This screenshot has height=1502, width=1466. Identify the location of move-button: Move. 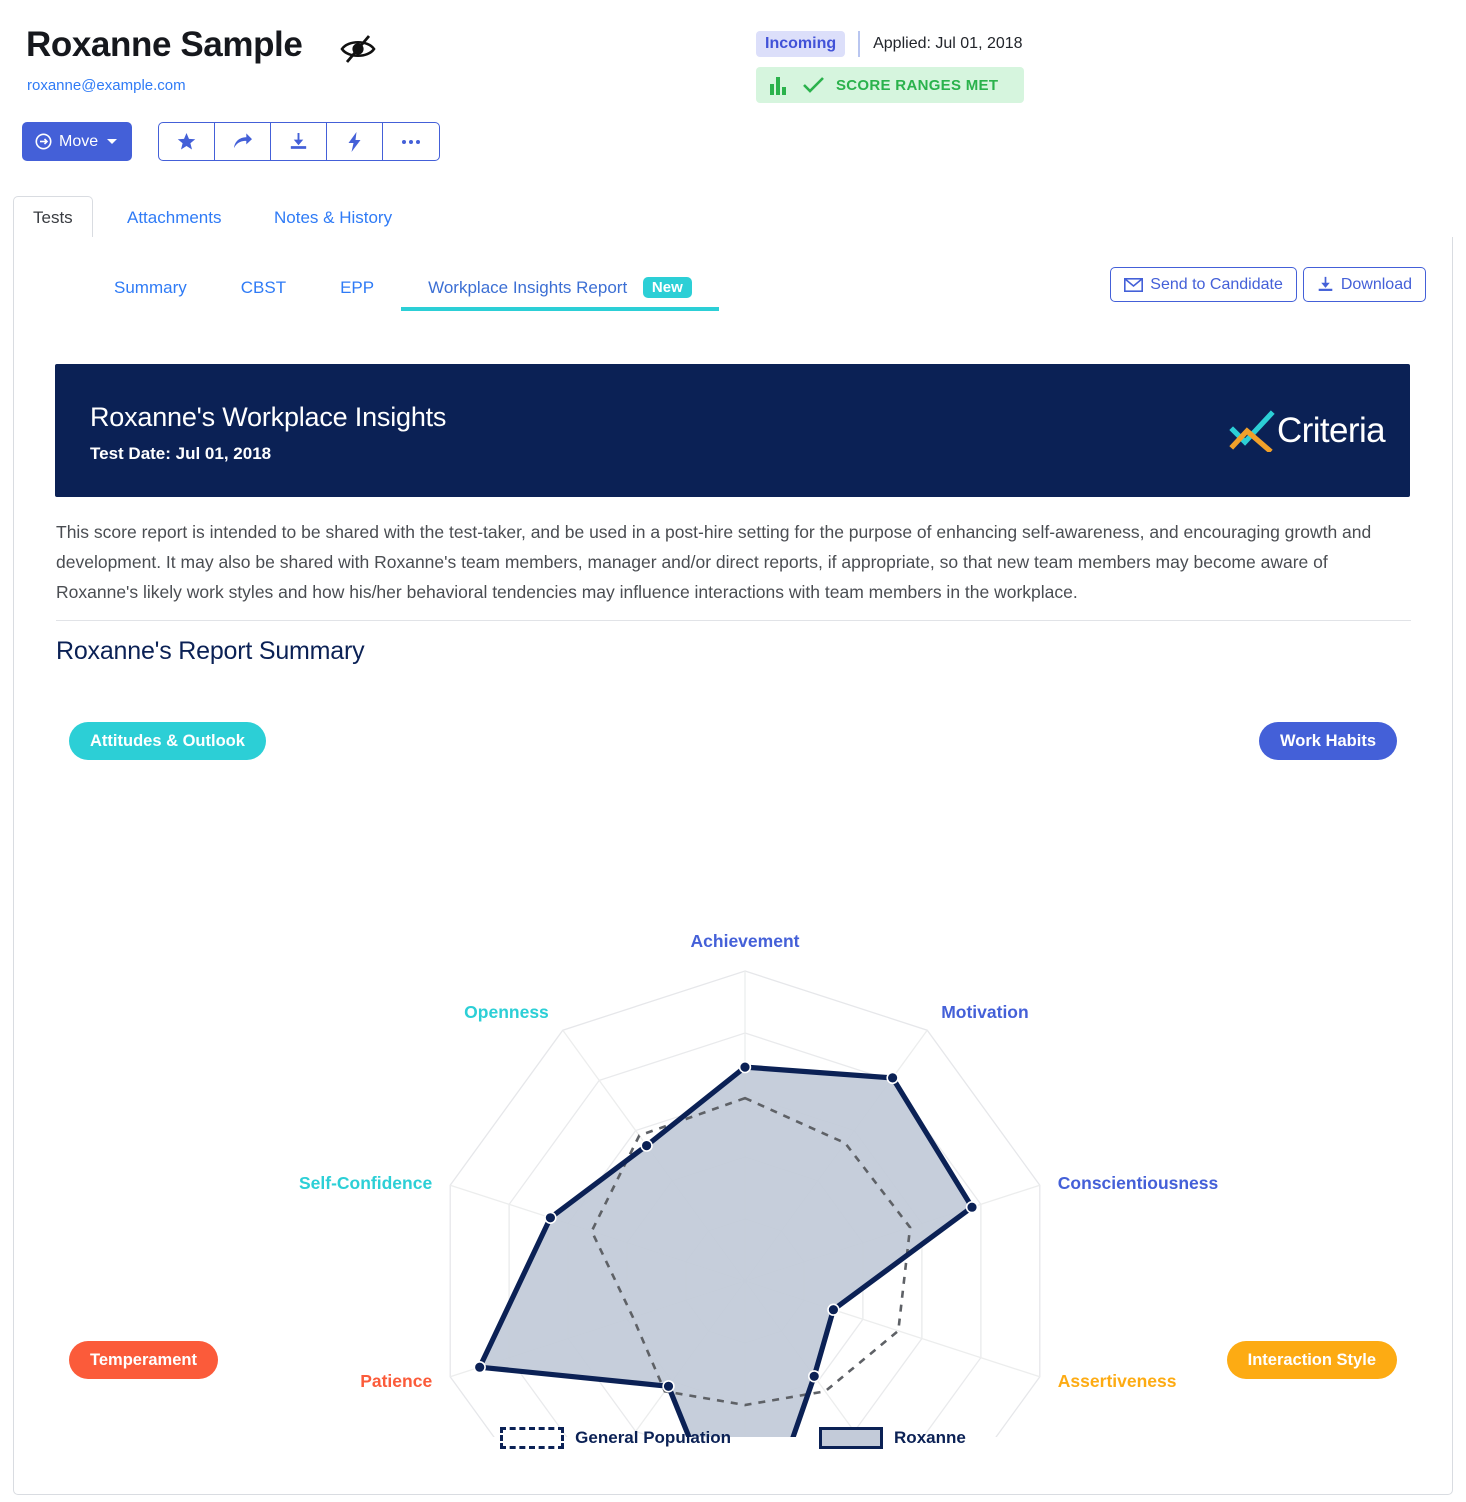
(77, 141).